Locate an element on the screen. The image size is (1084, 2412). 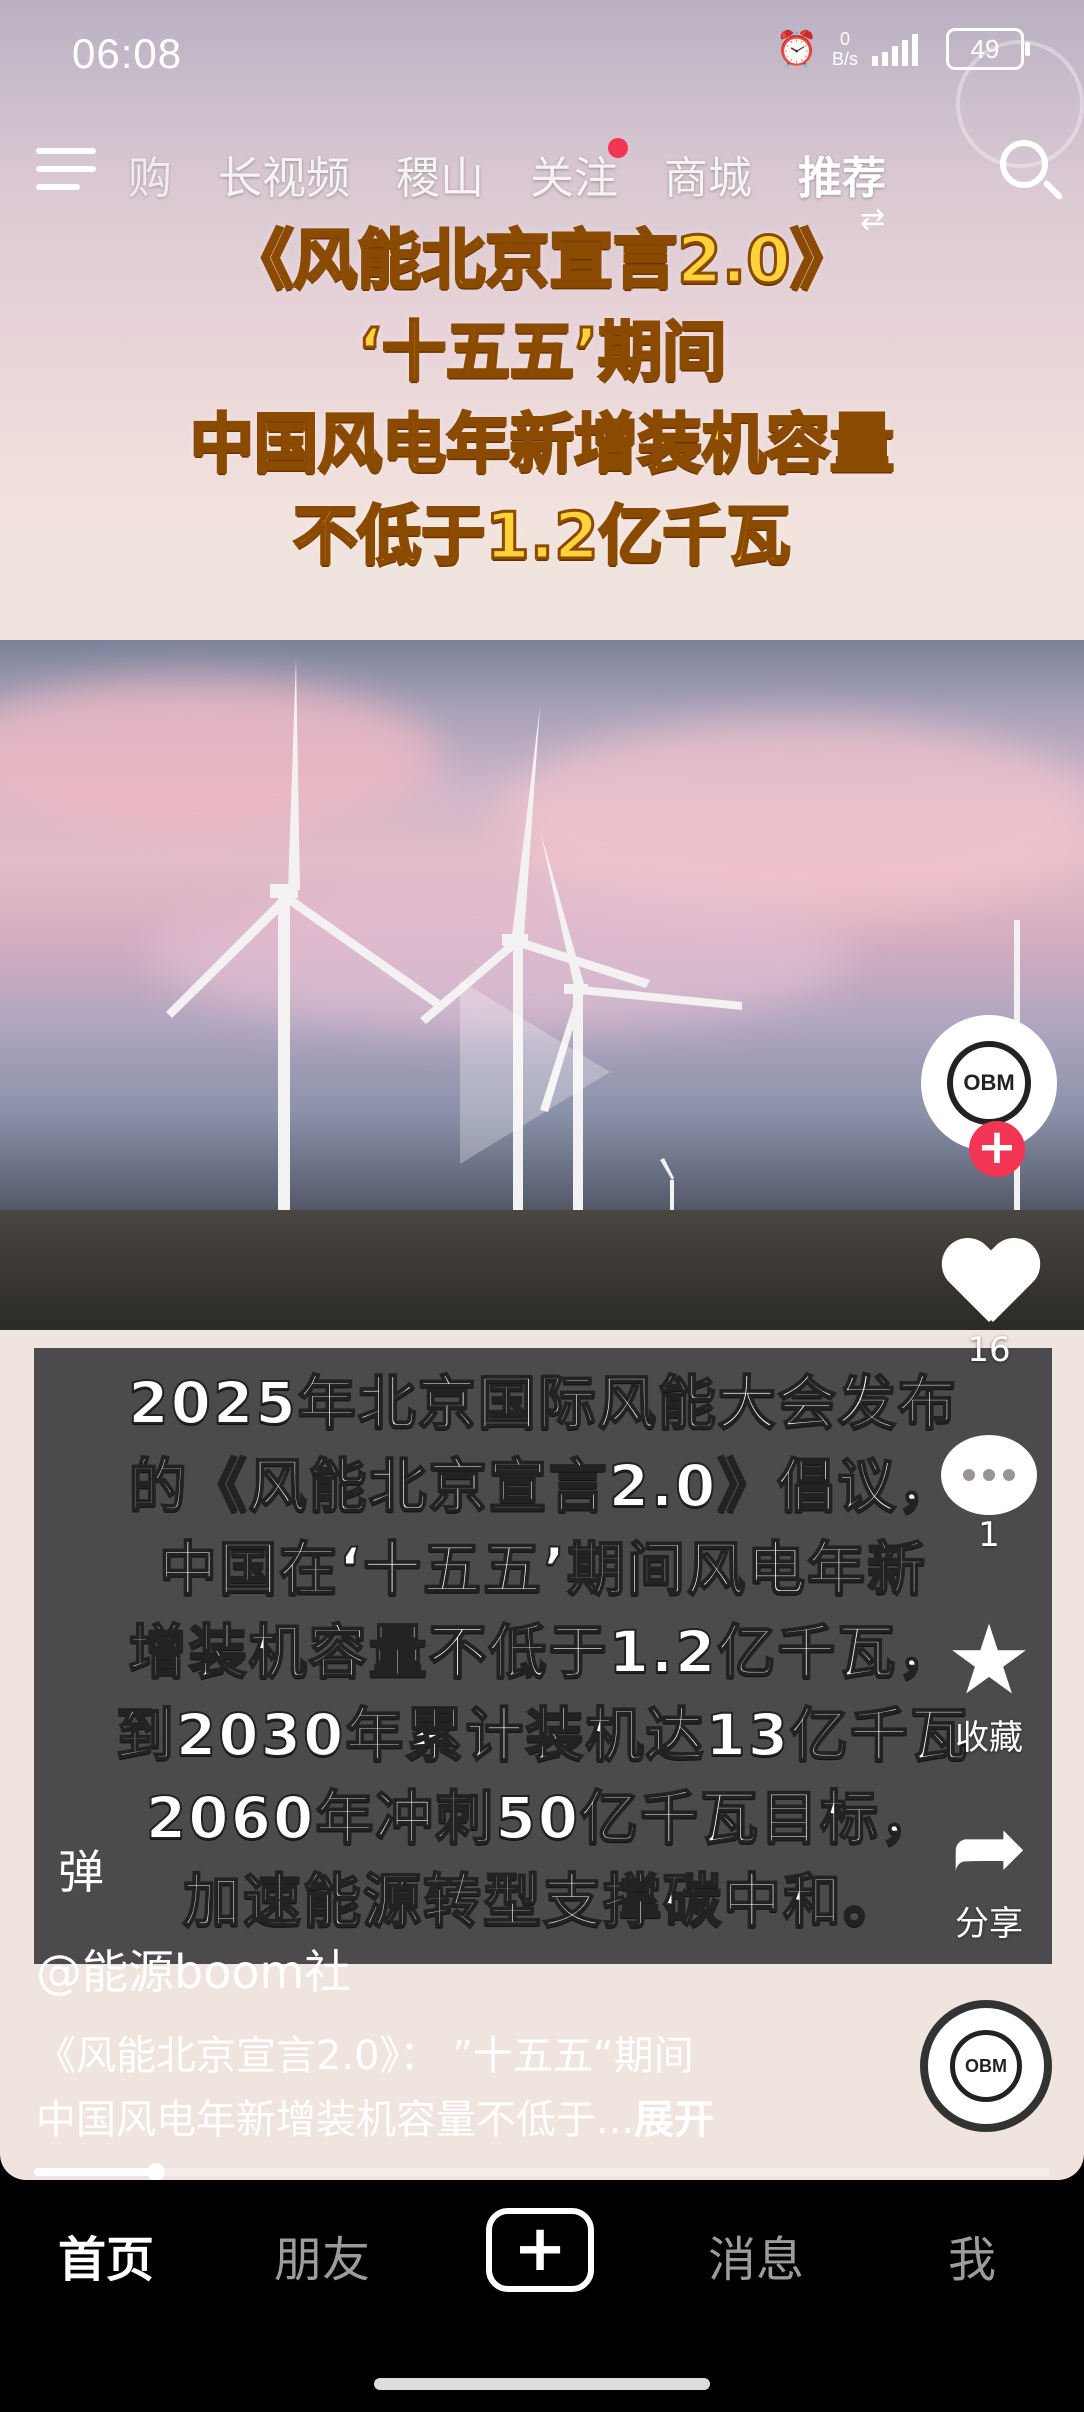
swap-icon: ⇄ is located at coordinates (872, 219).